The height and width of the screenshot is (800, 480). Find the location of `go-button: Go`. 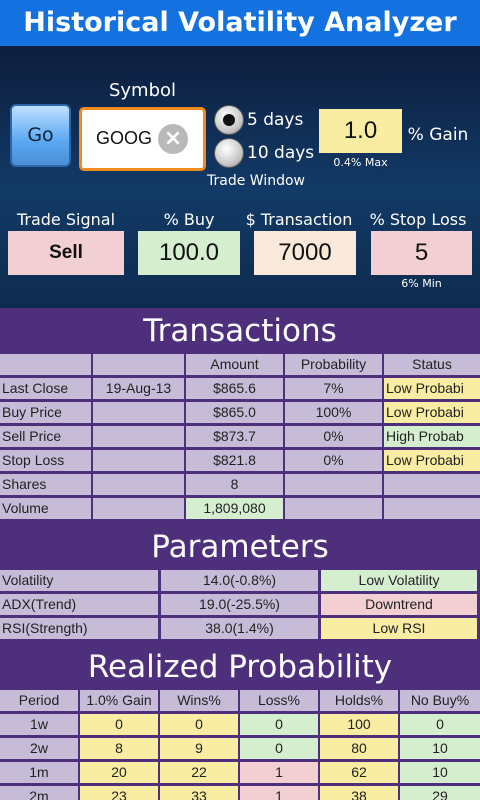

go-button: Go is located at coordinates (40, 135).